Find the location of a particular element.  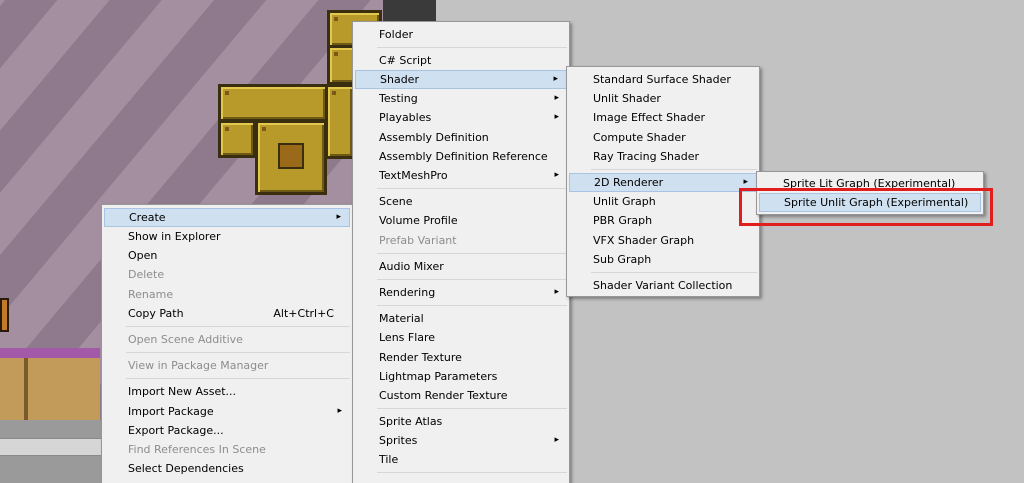

menu-item-testing: Testing ▸ is located at coordinates (461, 98).